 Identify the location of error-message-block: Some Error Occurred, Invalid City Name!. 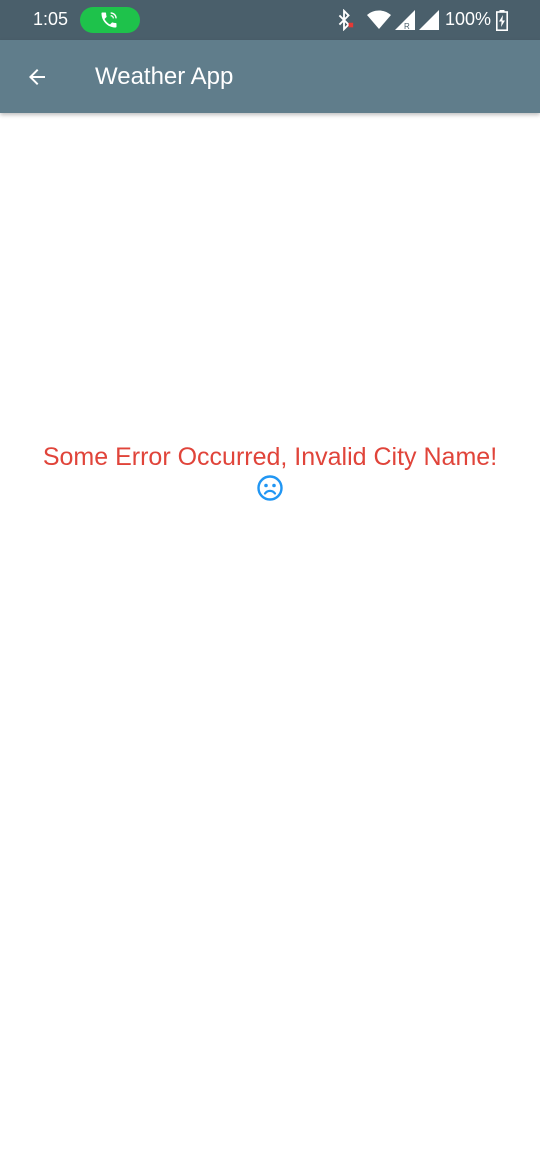
(270, 473).